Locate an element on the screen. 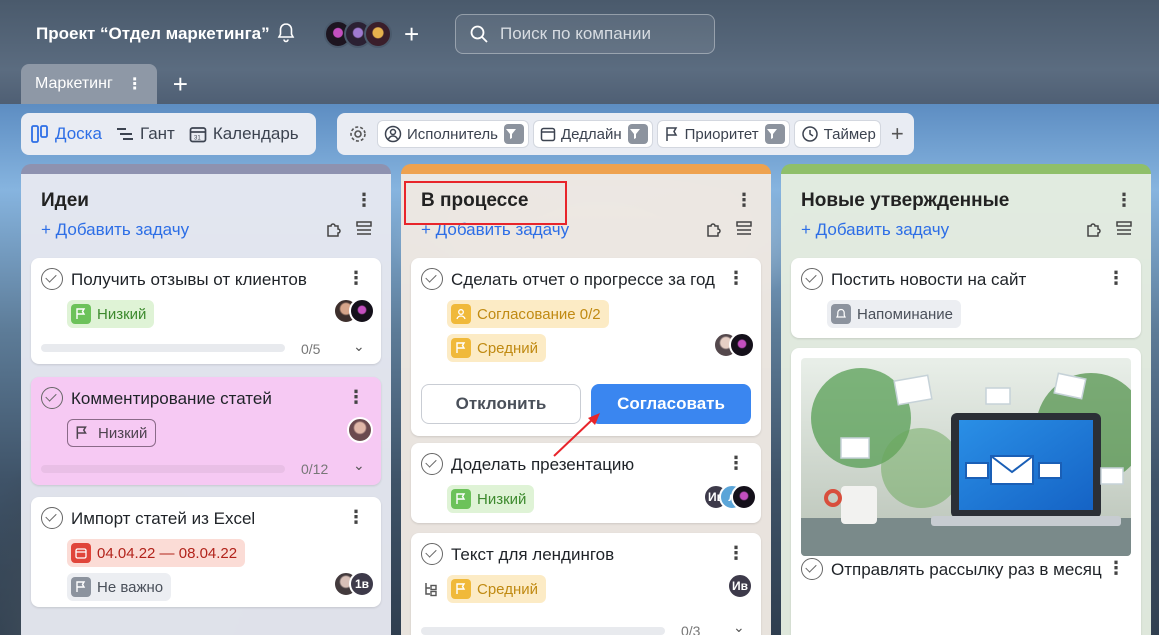 The height and width of the screenshot is (635, 1159). view-gantt: Гант is located at coordinates (145, 134).